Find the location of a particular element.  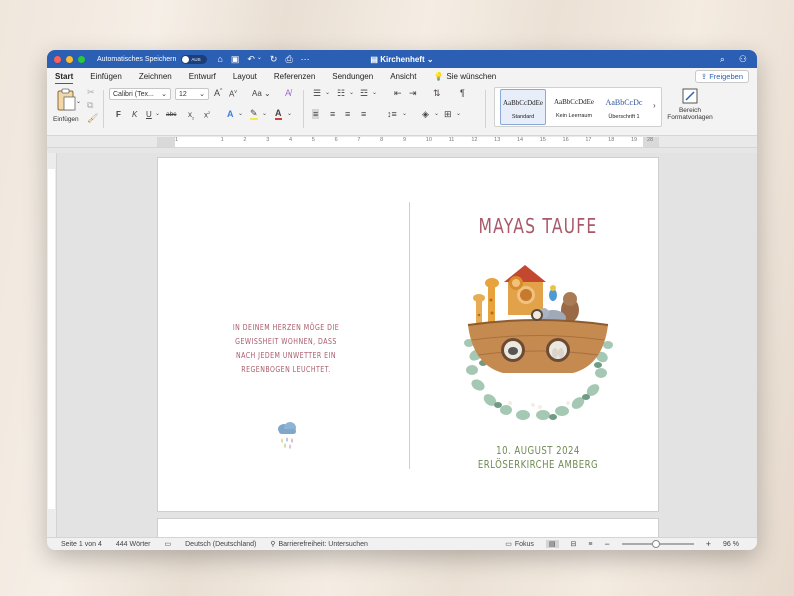

font-color-dropdown-icon: ⌄ is located at coordinates (289, 113).